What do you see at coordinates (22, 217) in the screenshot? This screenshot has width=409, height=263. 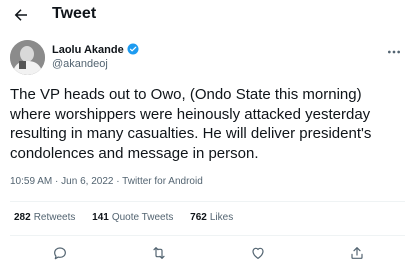 I see `retweets-count: 282` at bounding box center [22, 217].